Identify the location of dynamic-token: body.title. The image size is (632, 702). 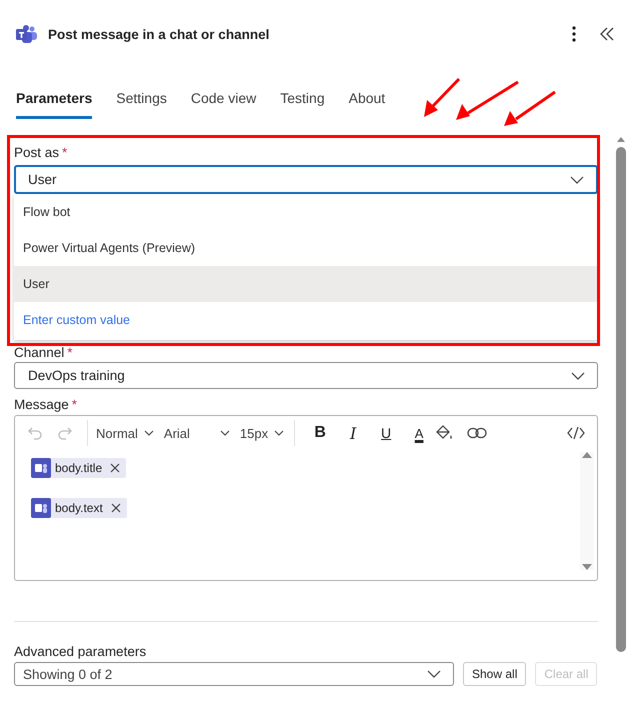
(78, 468).